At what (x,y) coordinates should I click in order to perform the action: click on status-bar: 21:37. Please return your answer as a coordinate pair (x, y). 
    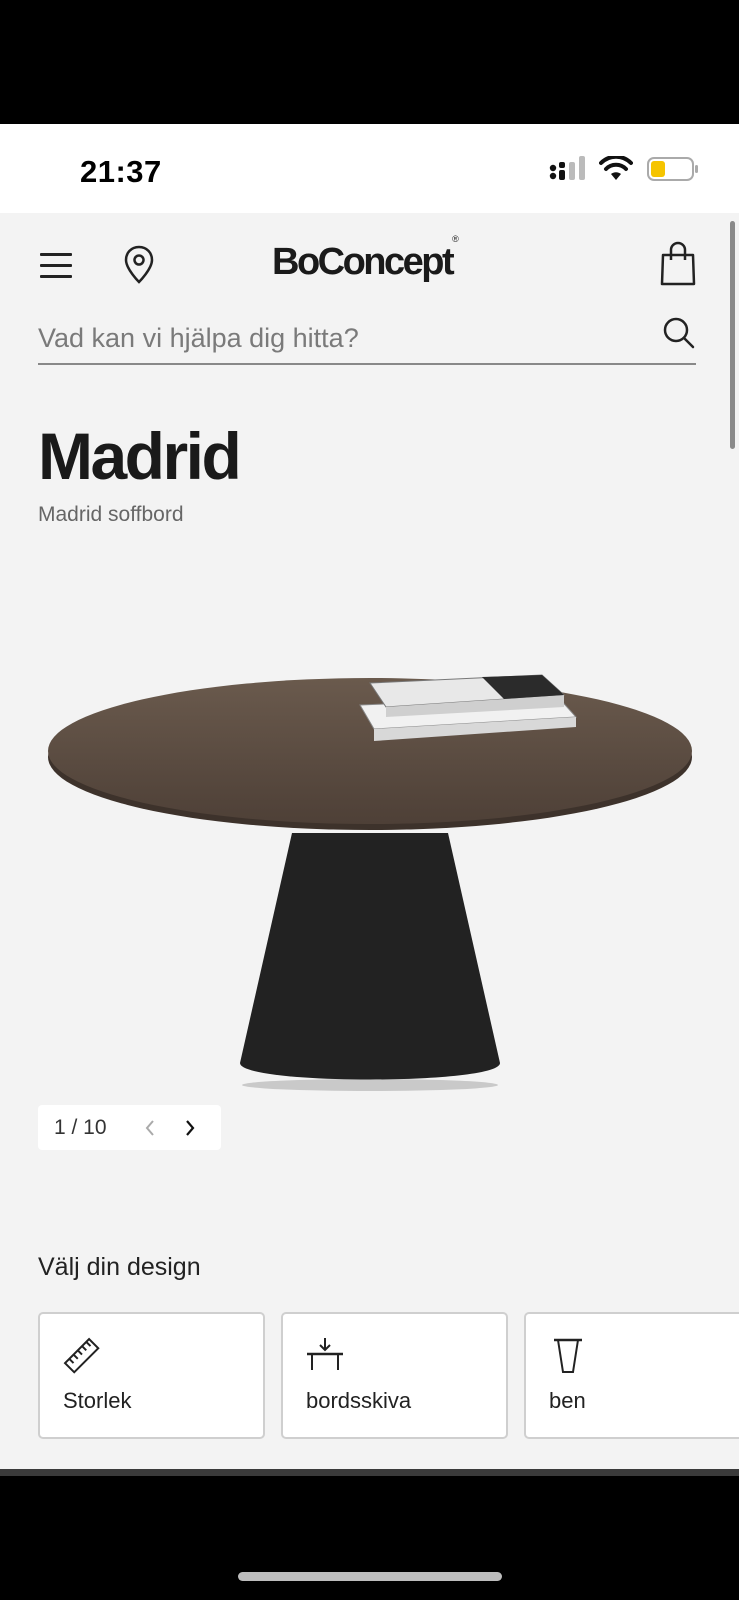
    Looking at the image, I should click on (369, 168).